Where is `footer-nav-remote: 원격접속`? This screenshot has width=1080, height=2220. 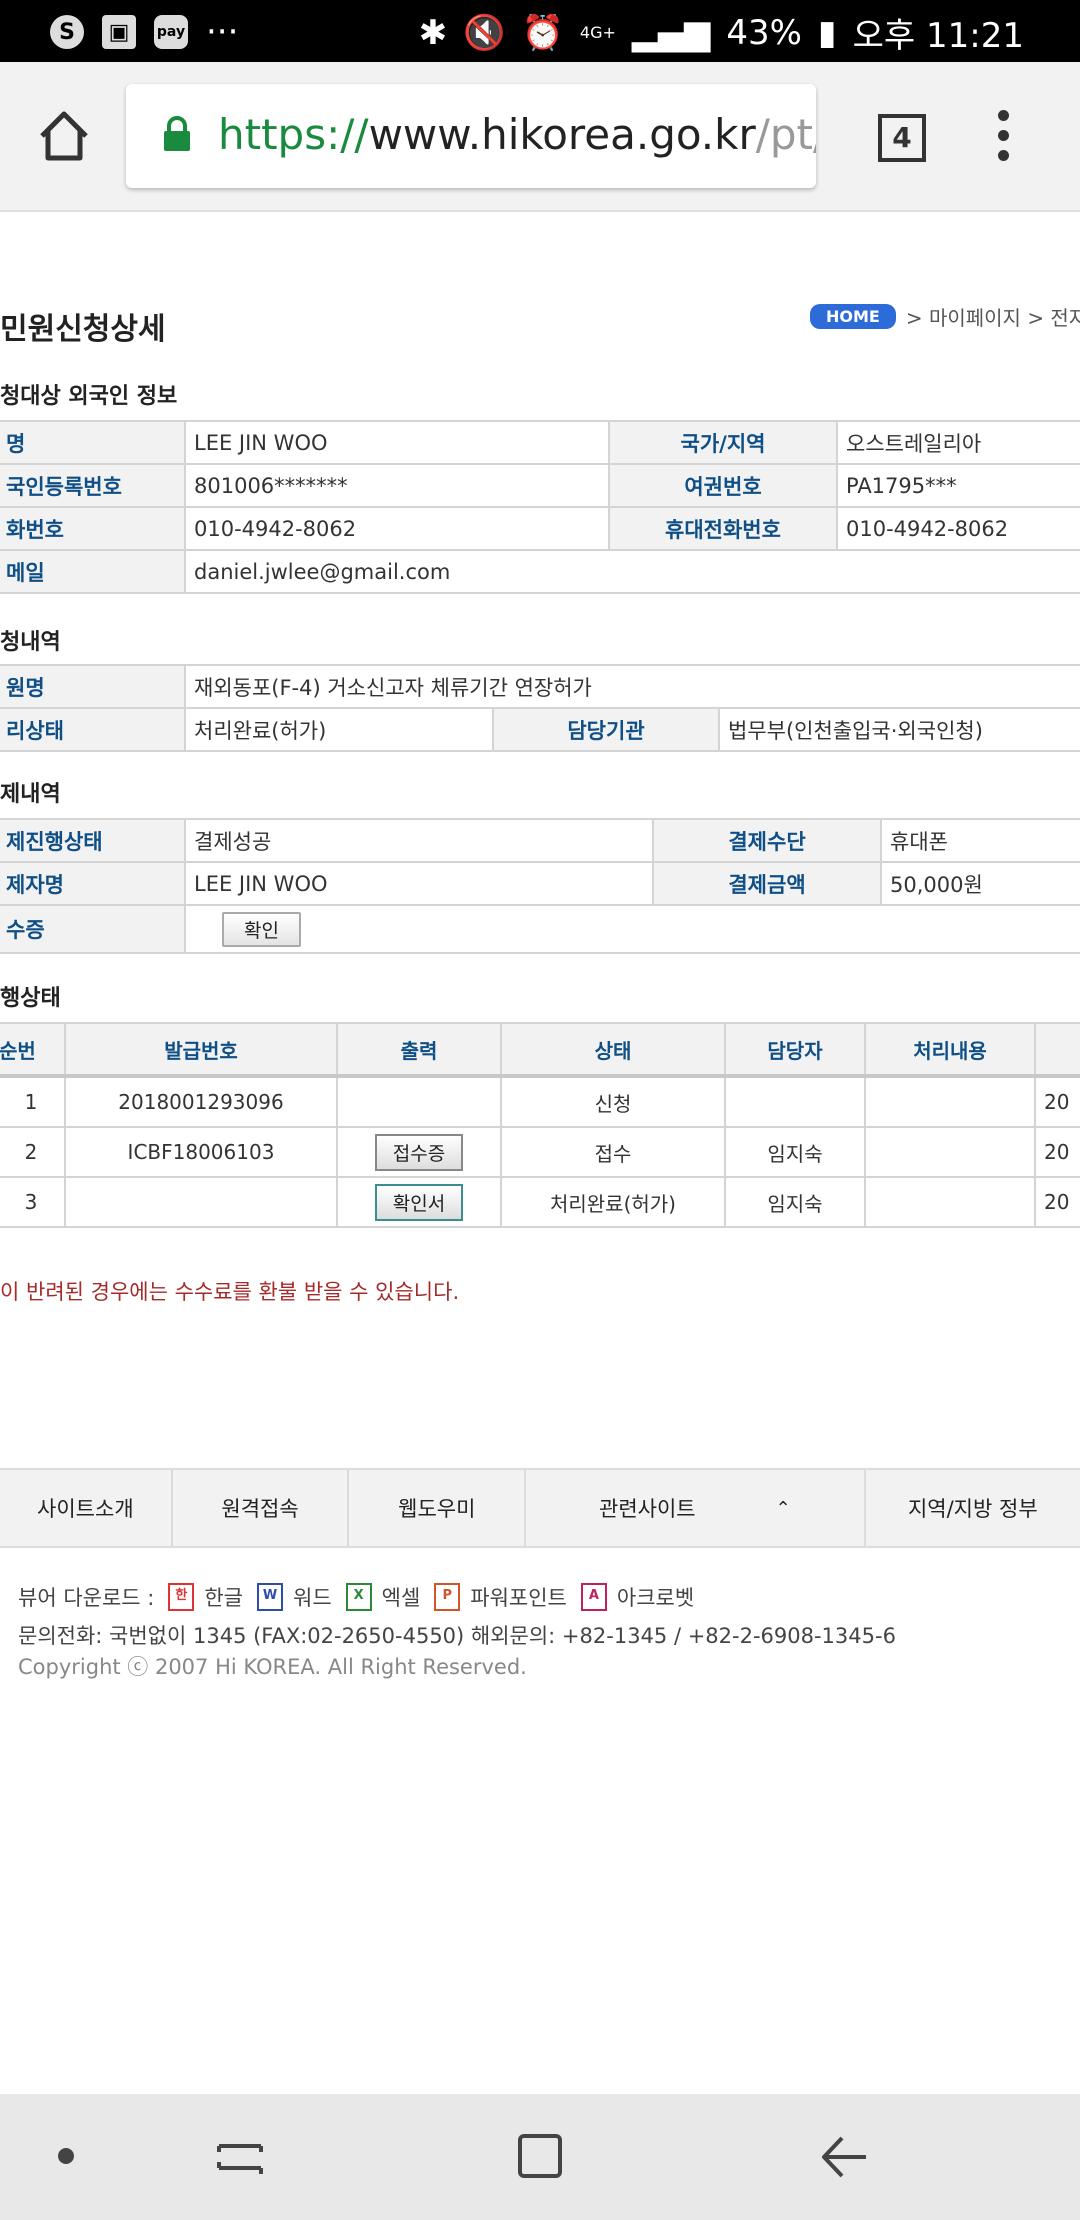
footer-nav-remote: 원격접속 is located at coordinates (261, 1508).